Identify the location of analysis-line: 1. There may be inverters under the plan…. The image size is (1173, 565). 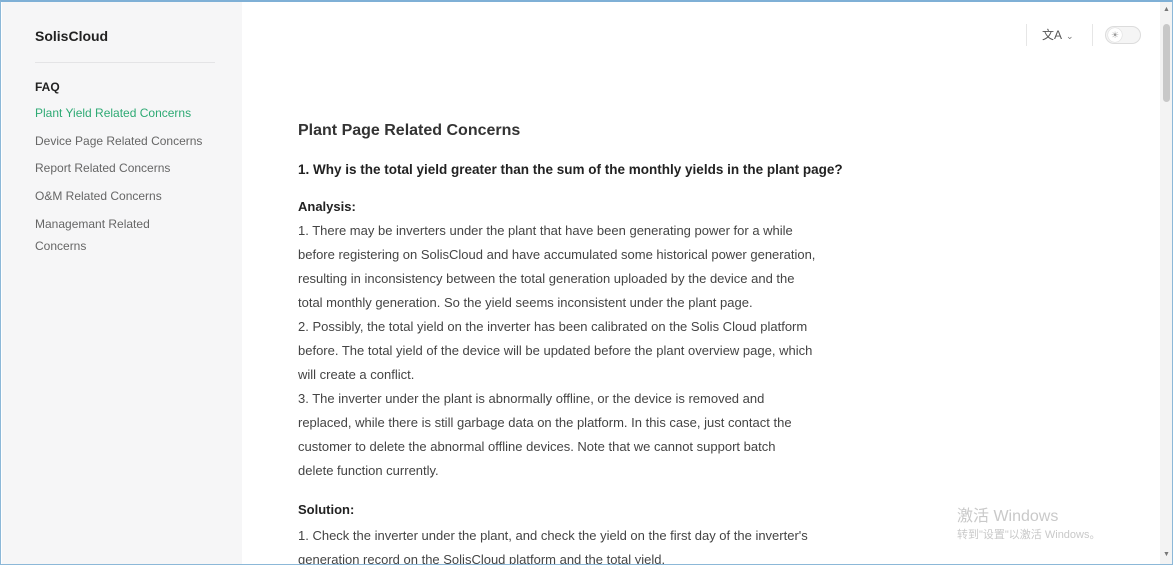
(545, 230).